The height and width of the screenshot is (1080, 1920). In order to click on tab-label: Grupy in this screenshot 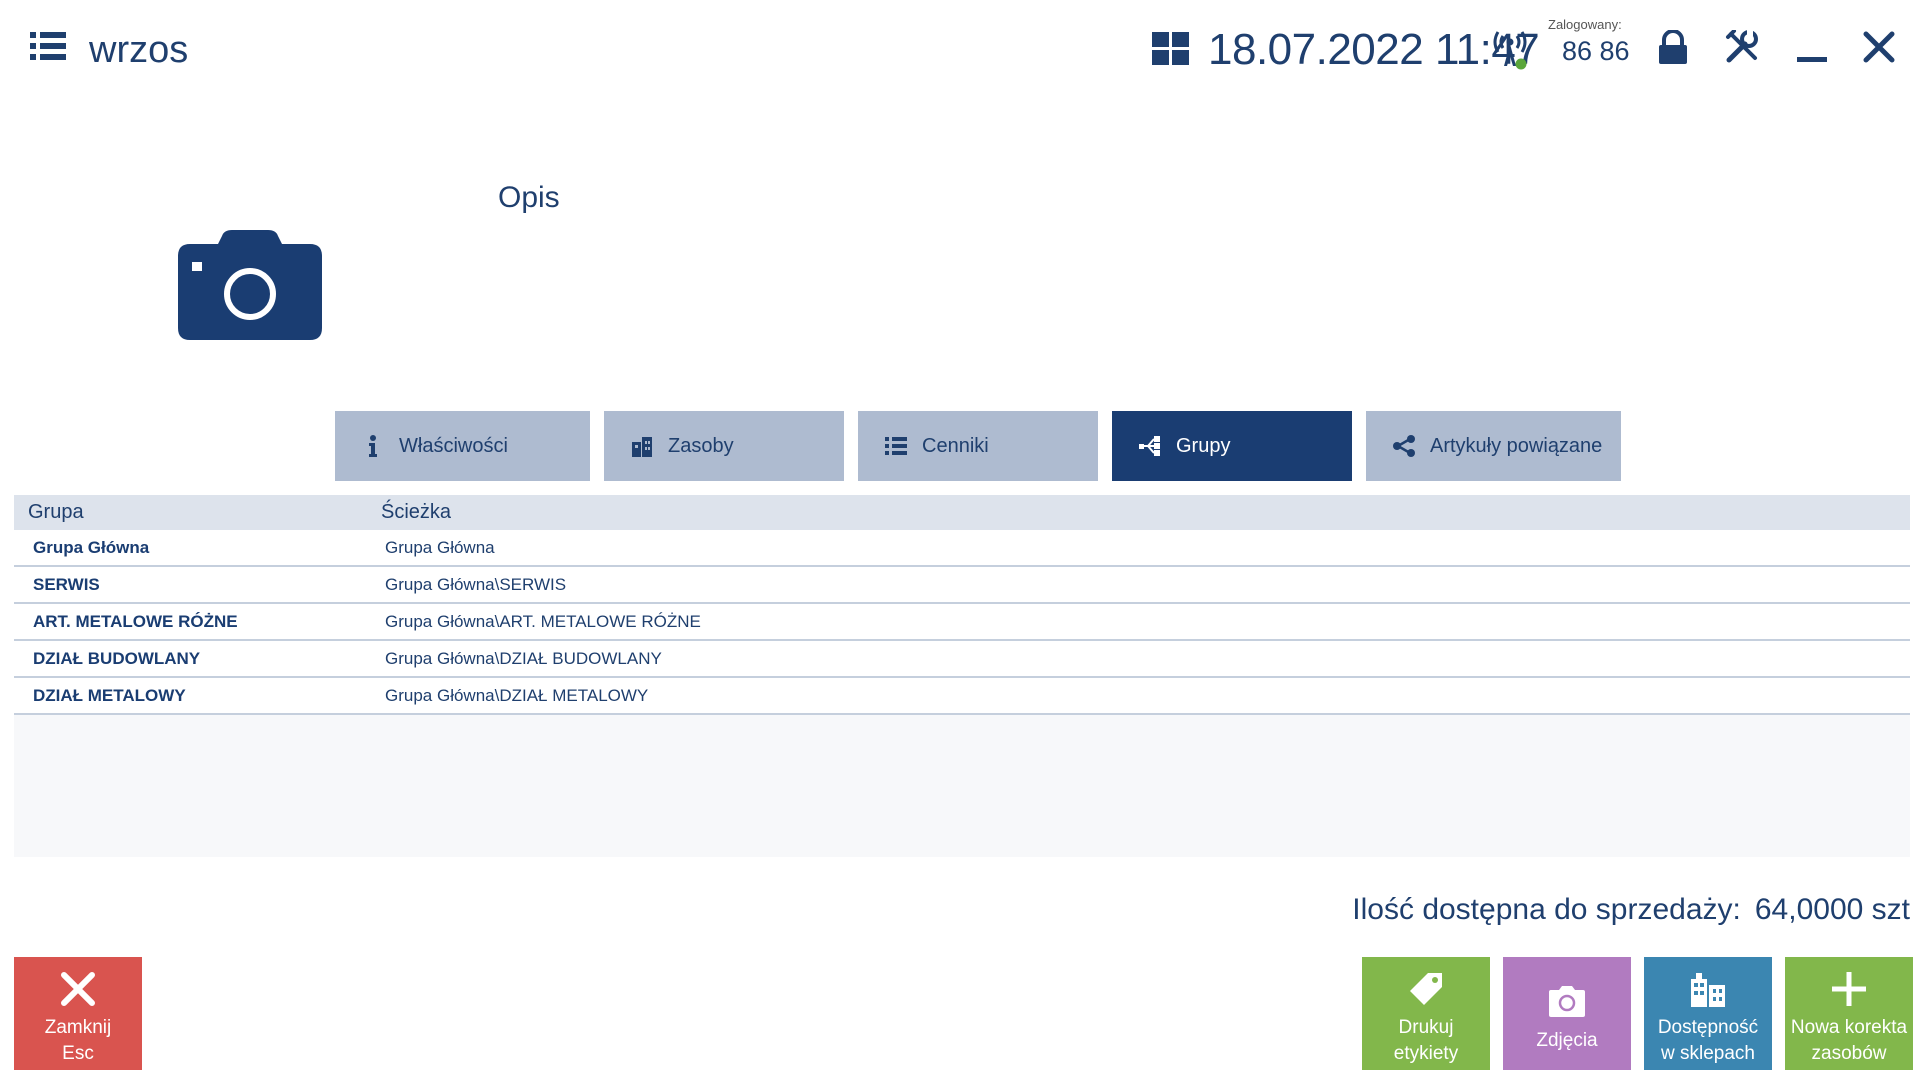, I will do `click(1203, 445)`.